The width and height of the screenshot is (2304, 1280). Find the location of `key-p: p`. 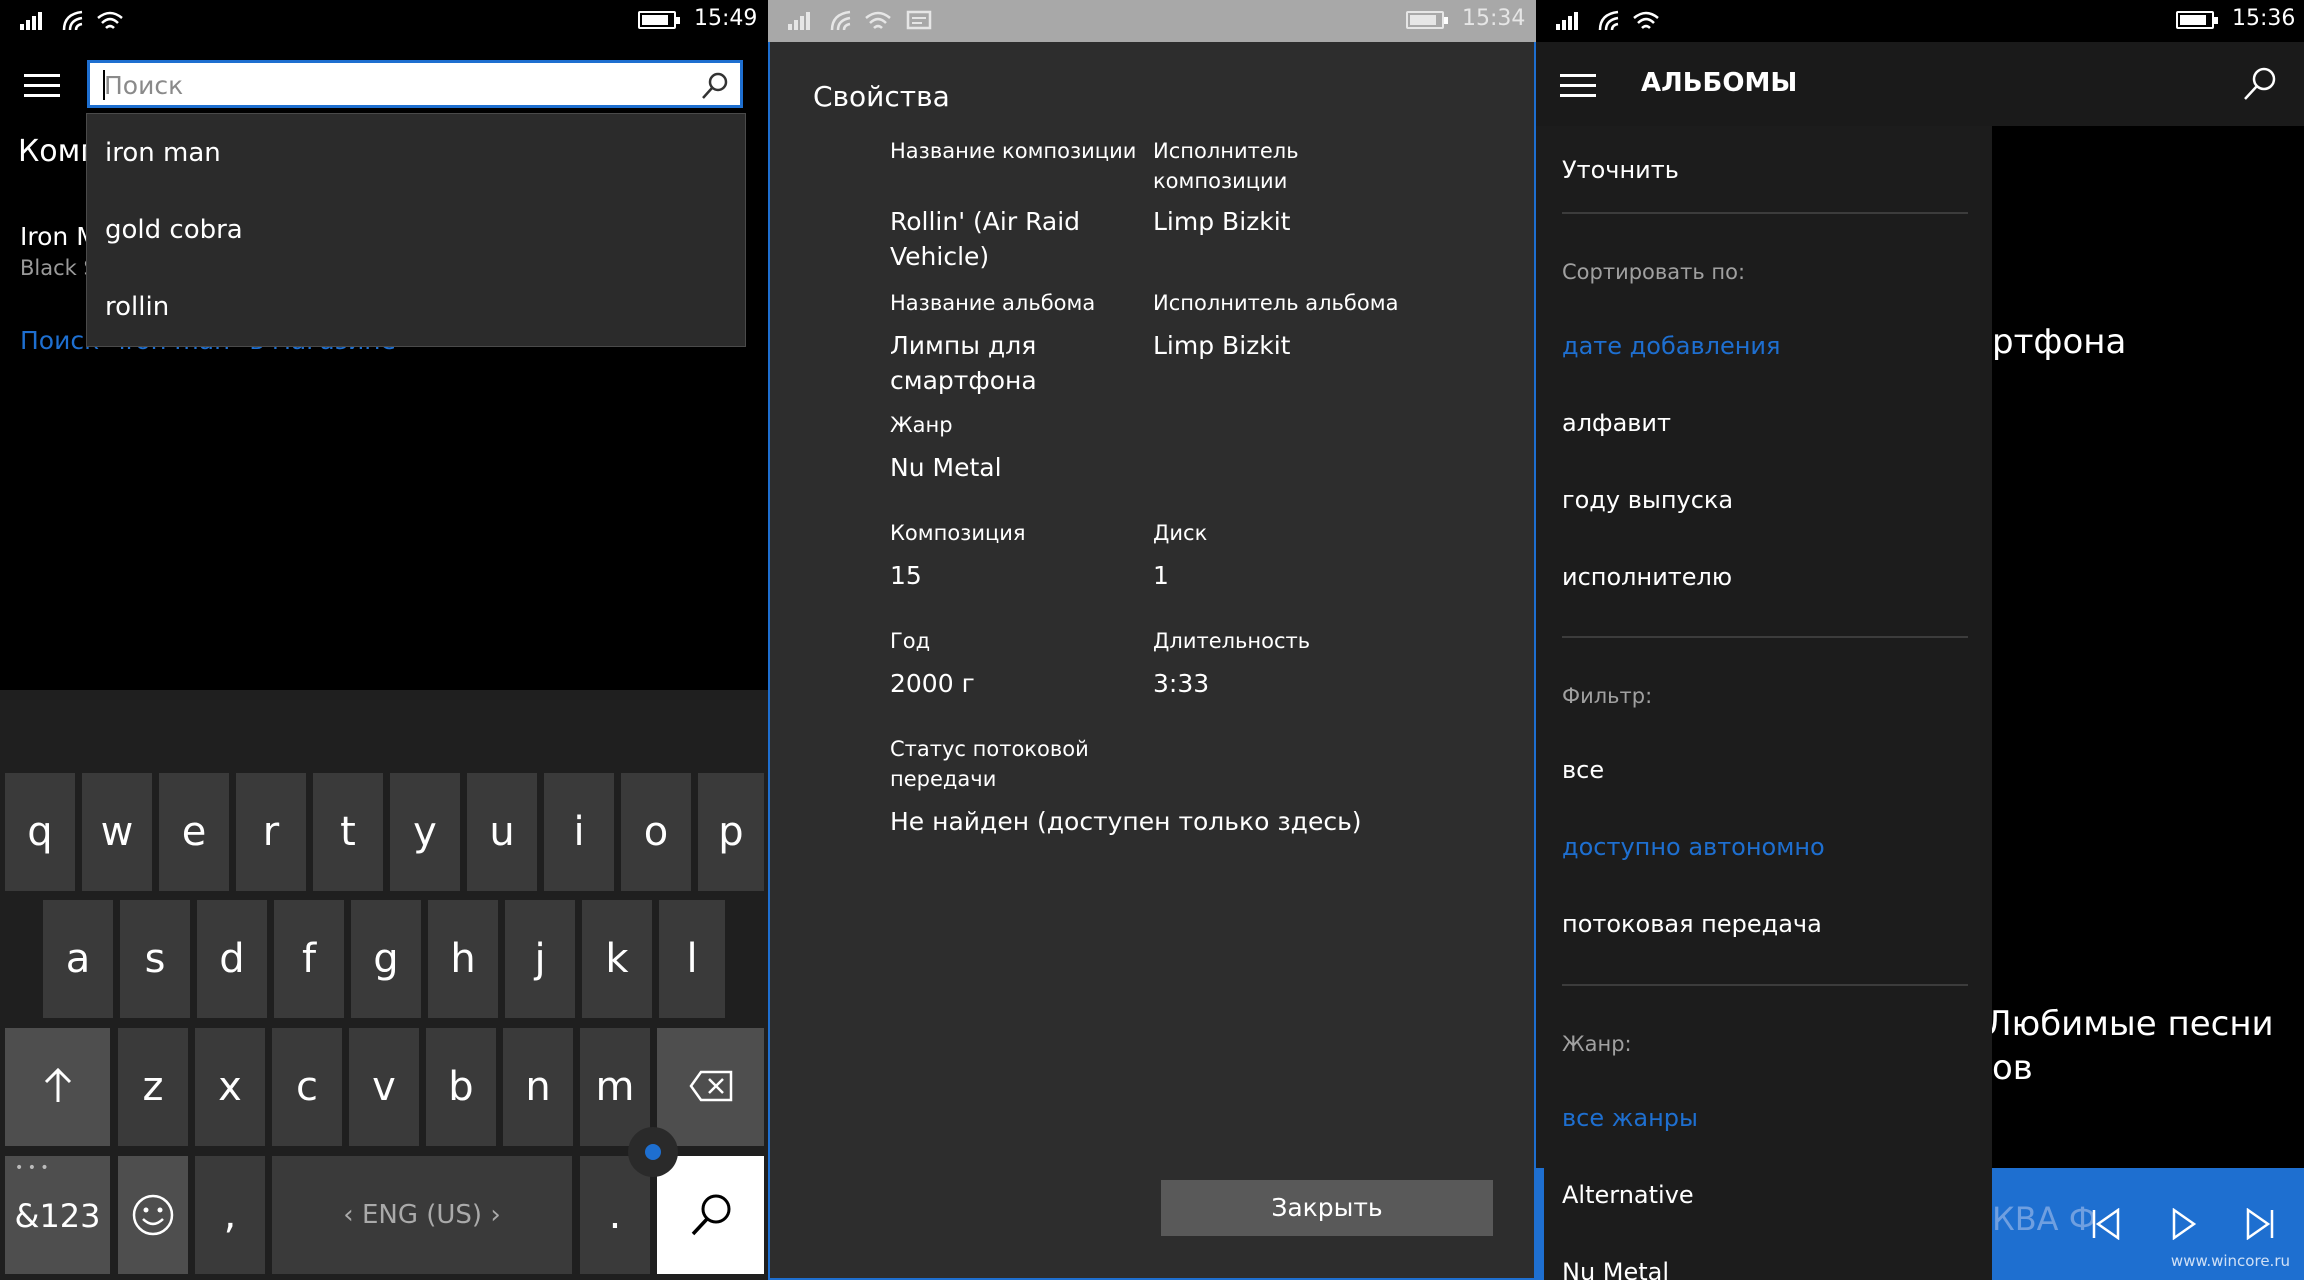

key-p: p is located at coordinates (731, 832).